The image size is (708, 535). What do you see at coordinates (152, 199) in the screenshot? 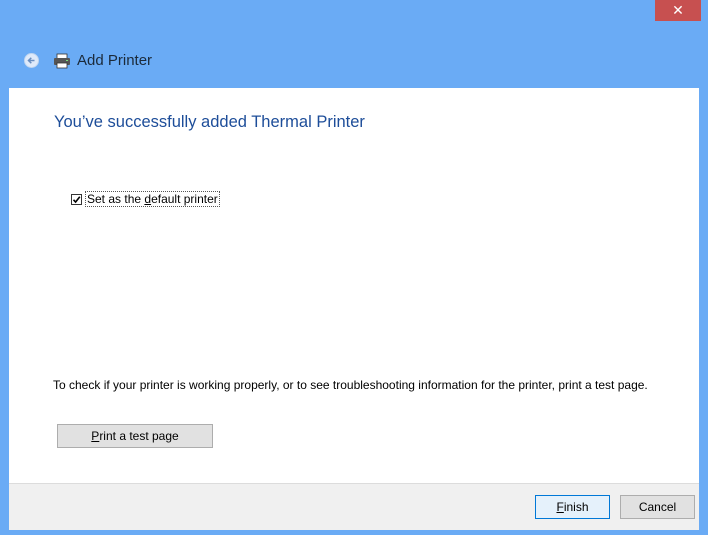
I see `default-printer-label: Set as the default printer` at bounding box center [152, 199].